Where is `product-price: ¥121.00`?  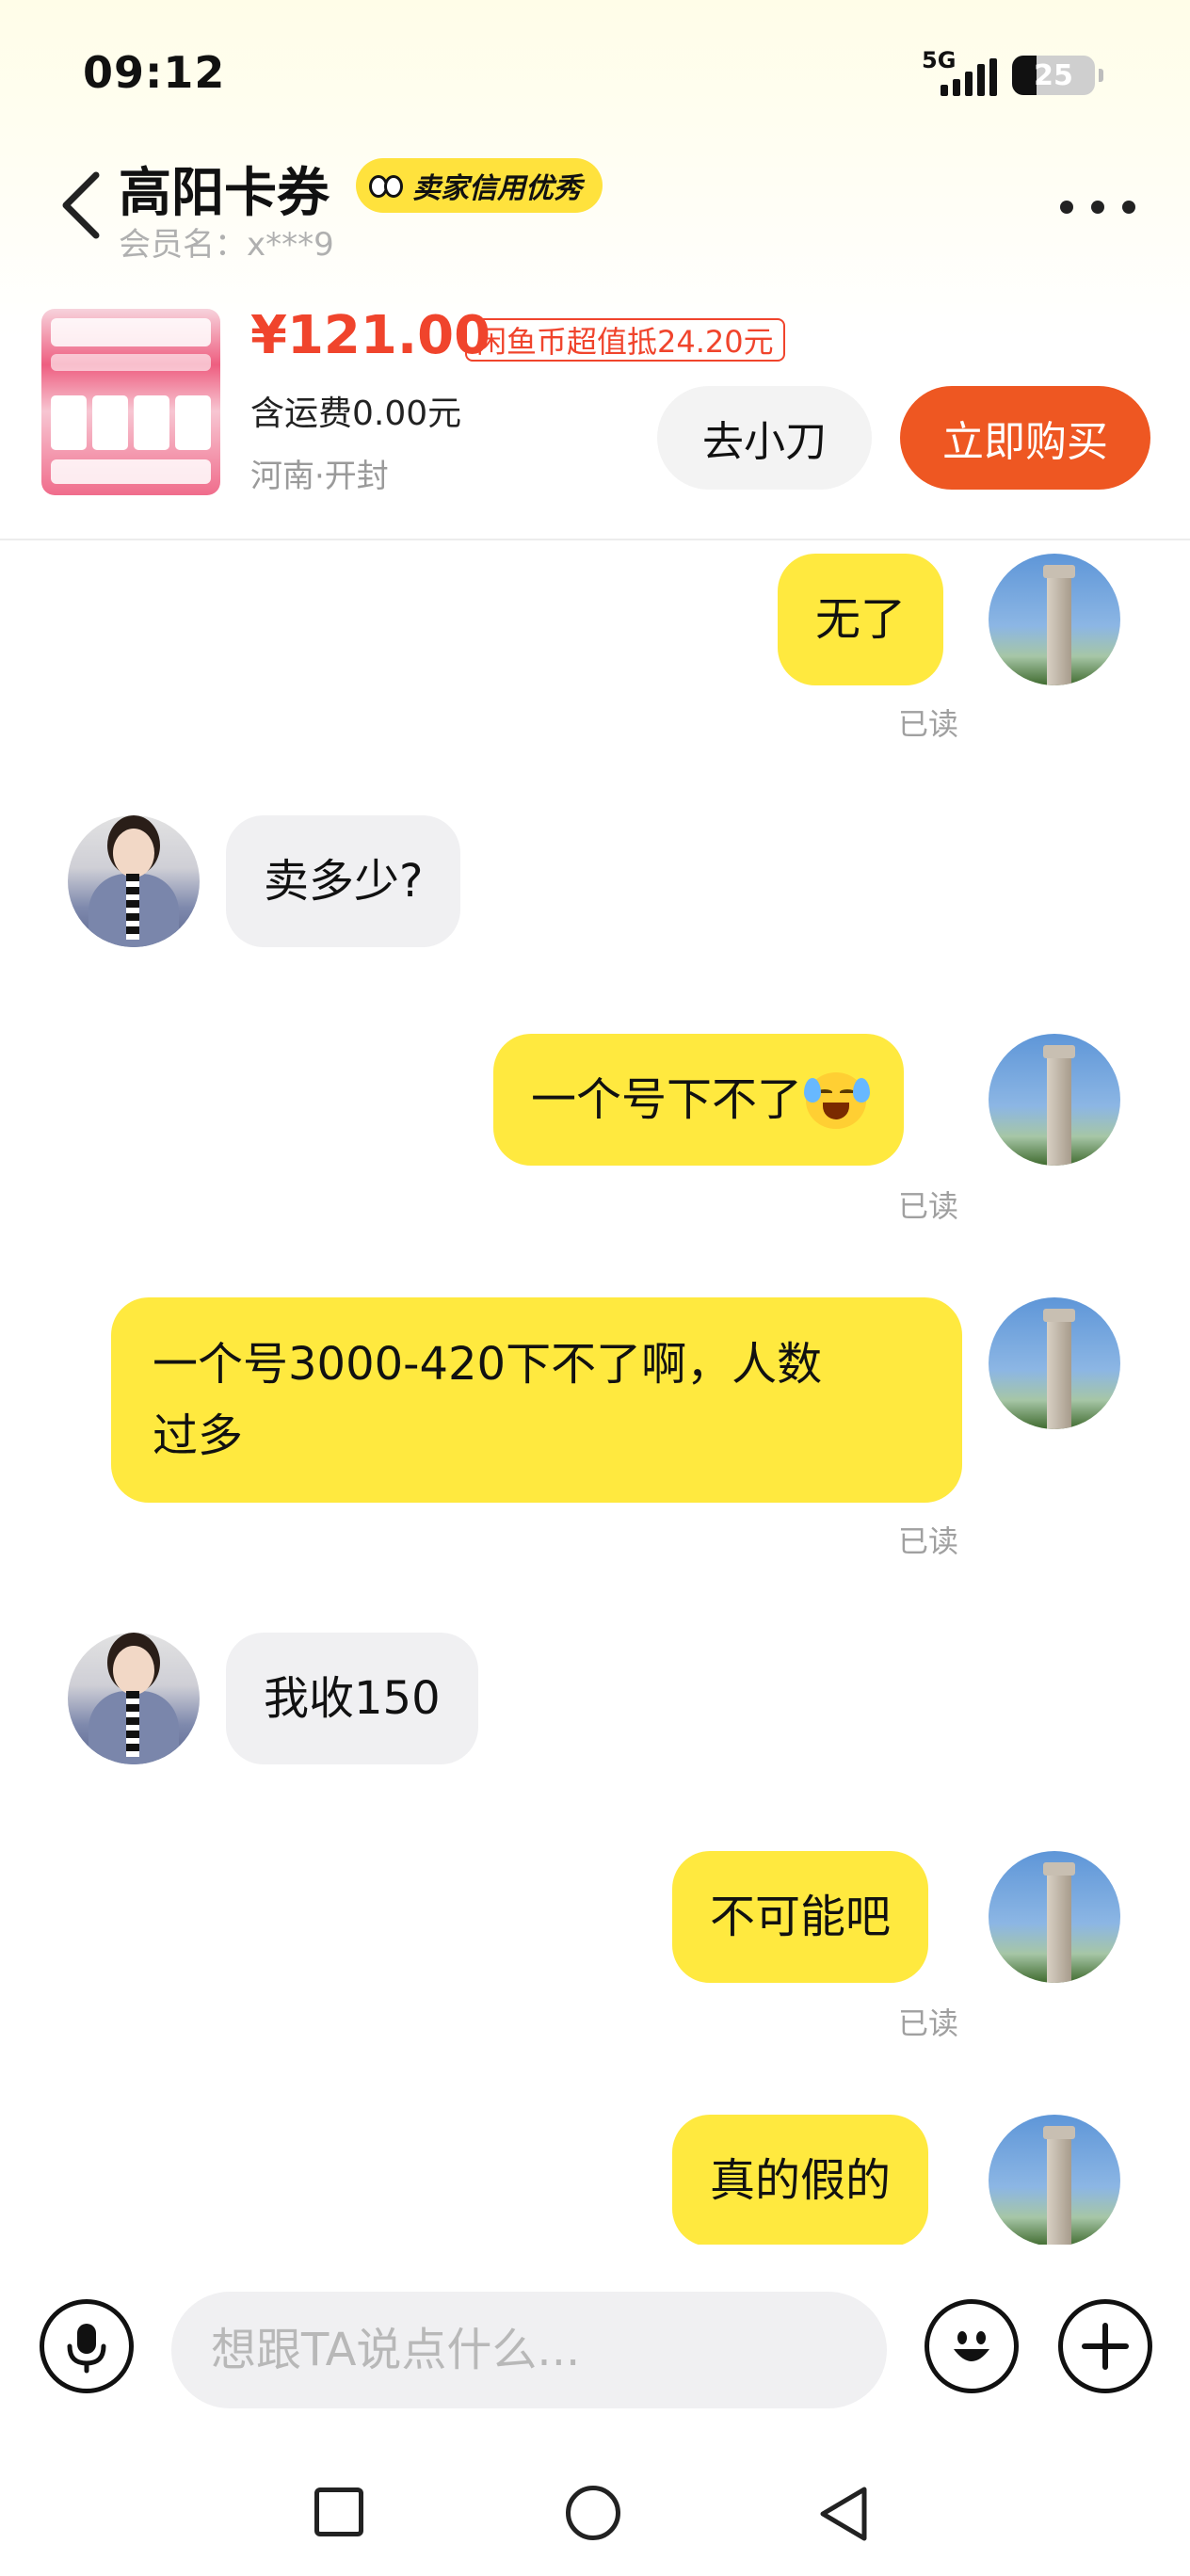 product-price: ¥121.00 is located at coordinates (370, 335).